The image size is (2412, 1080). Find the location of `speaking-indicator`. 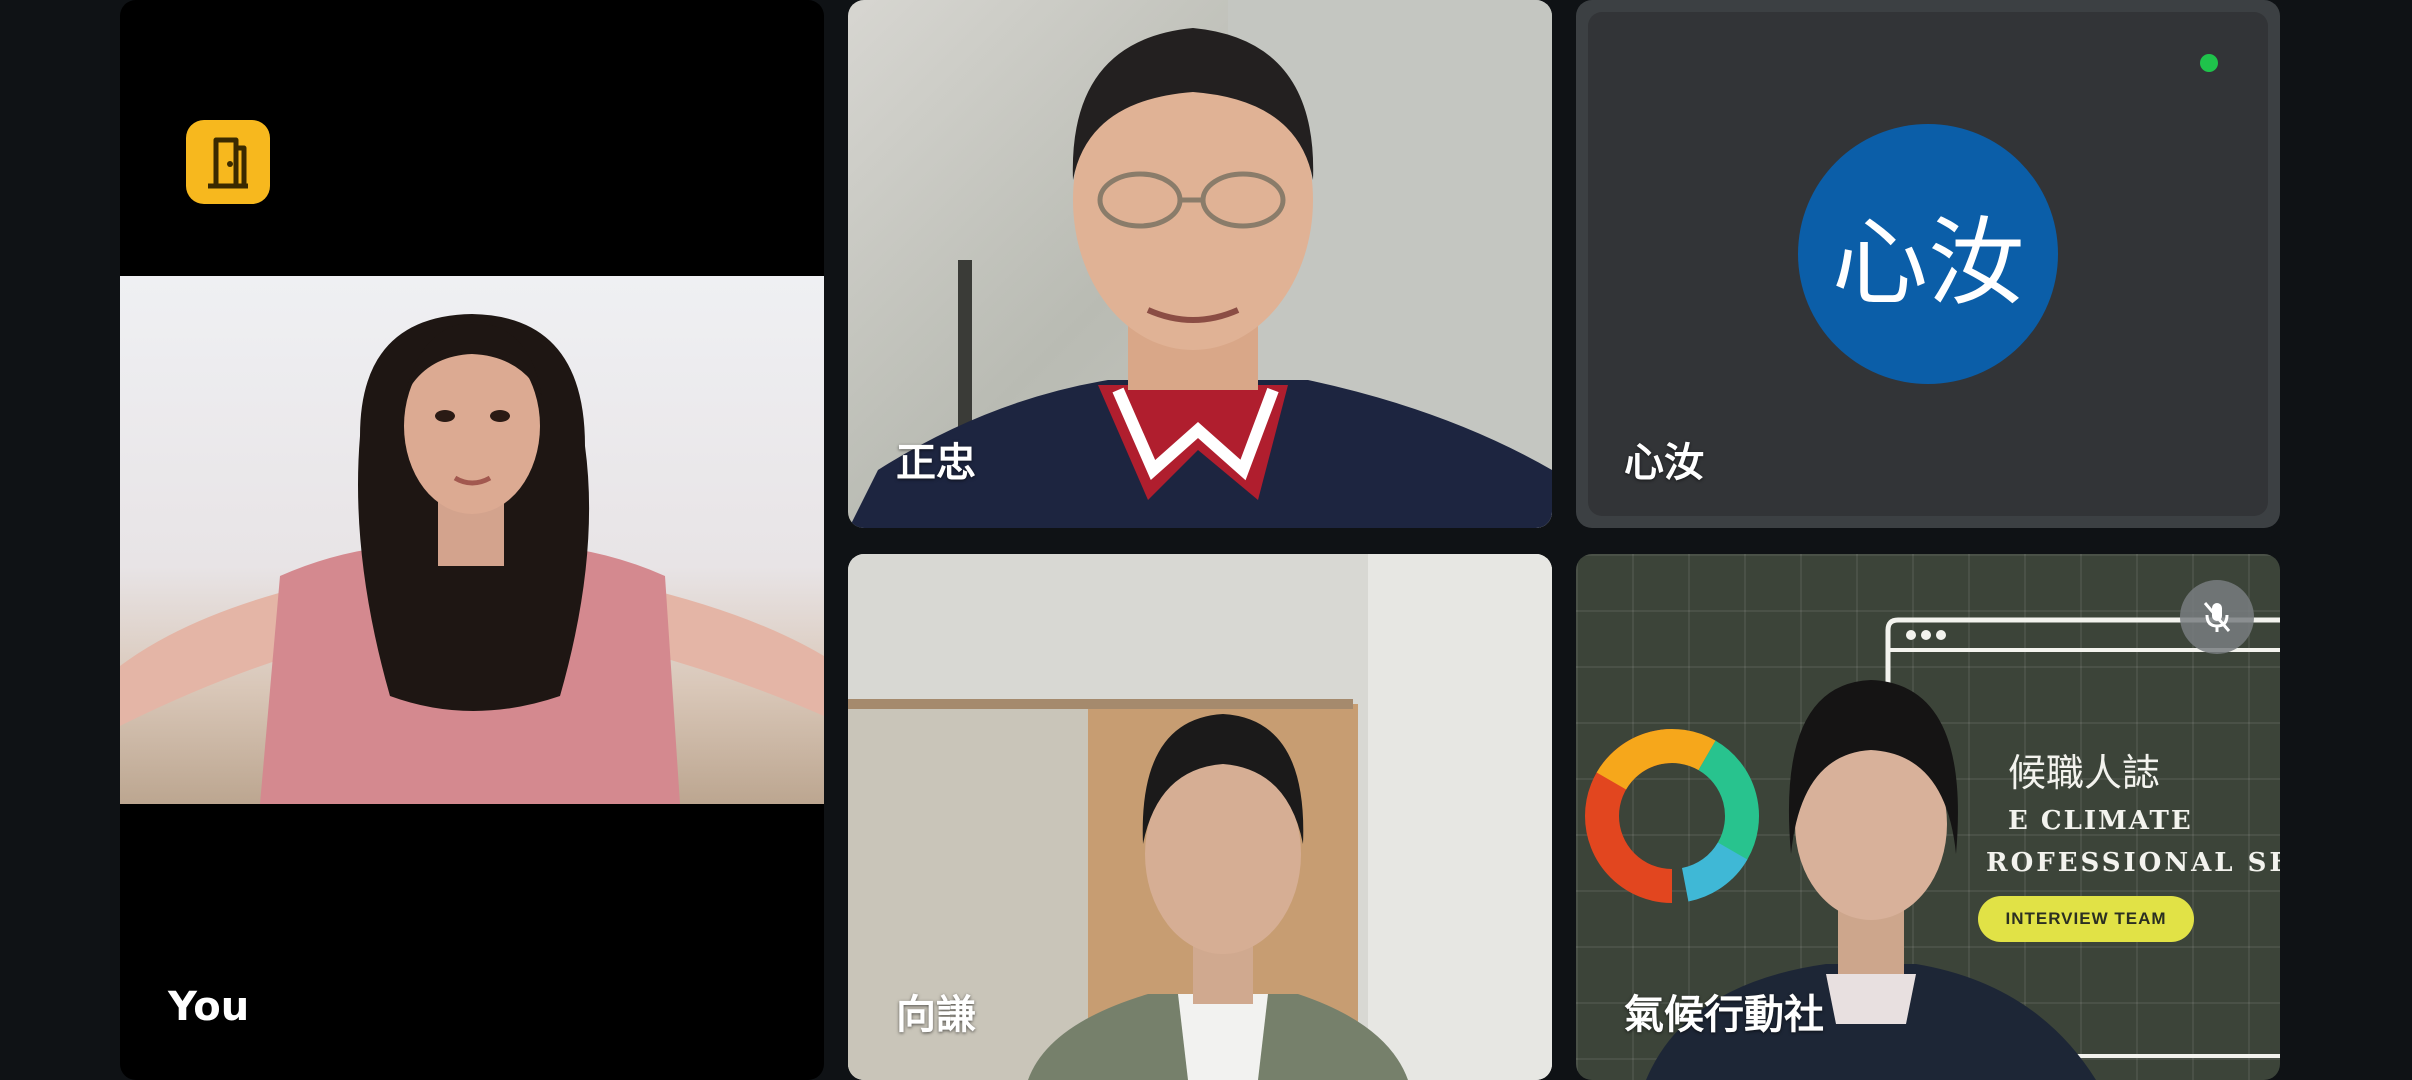

speaking-indicator is located at coordinates (2209, 63).